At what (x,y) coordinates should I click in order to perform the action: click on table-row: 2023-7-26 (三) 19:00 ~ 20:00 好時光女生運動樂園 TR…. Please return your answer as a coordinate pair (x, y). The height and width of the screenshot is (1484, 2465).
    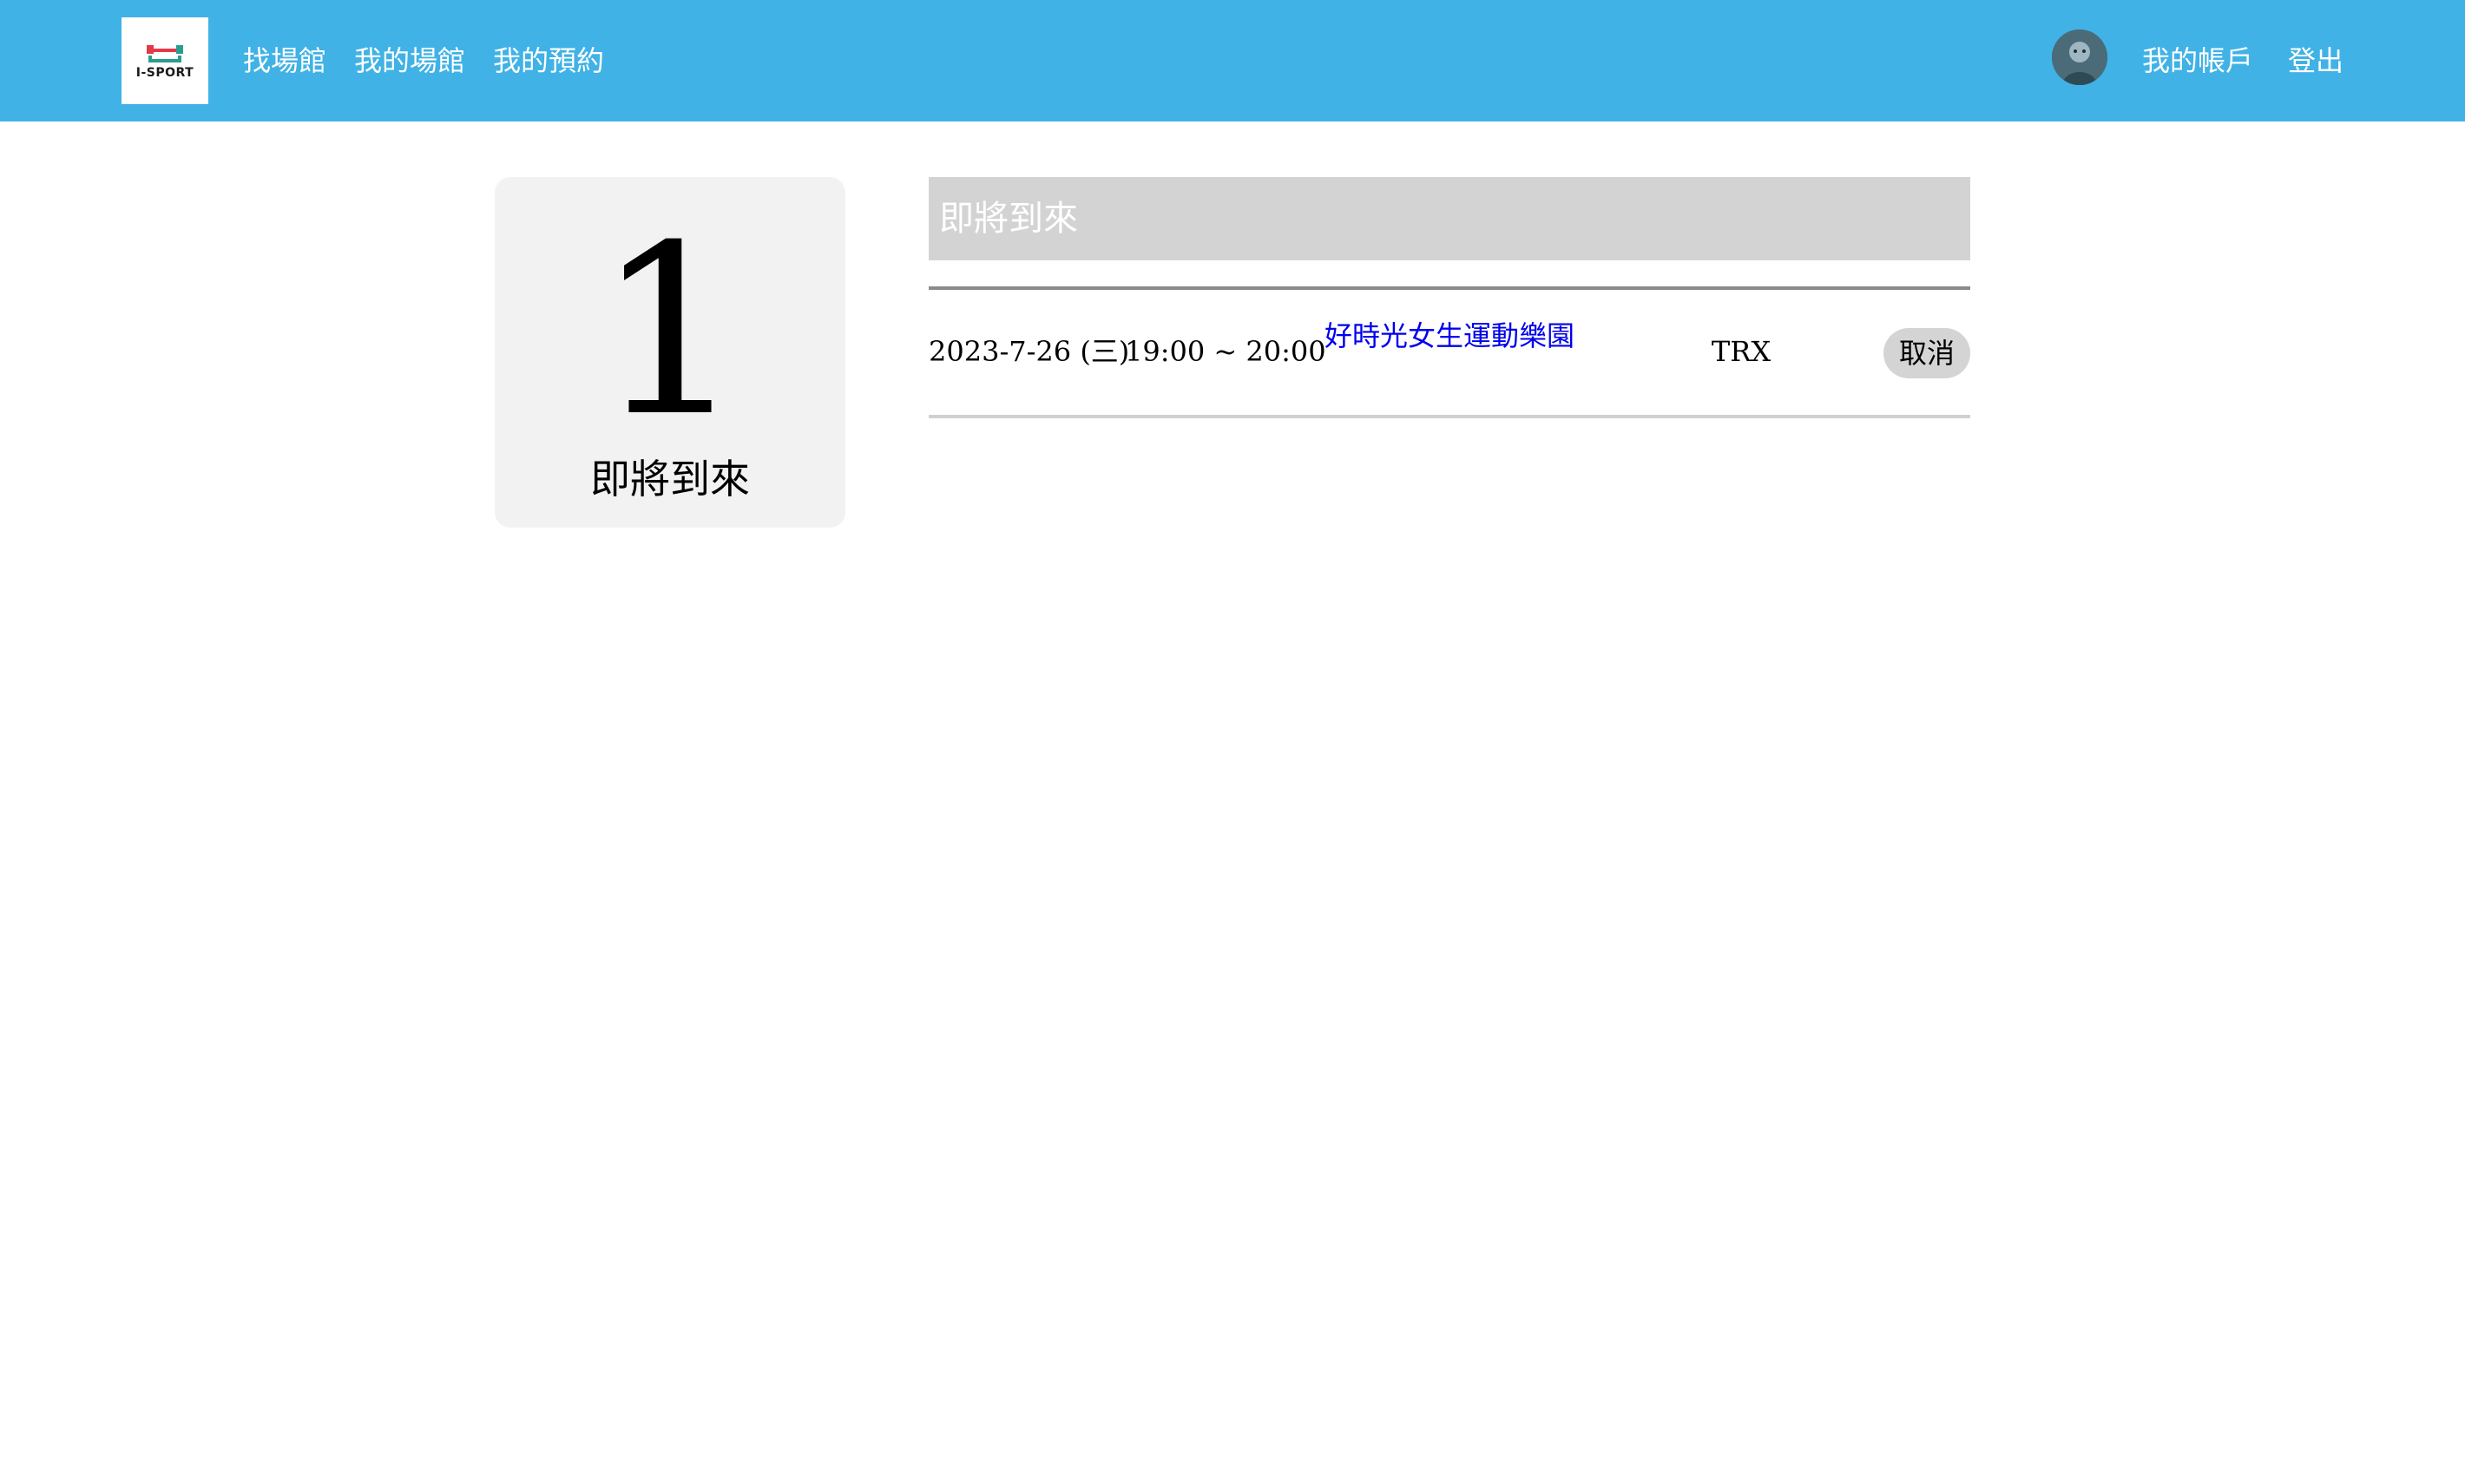
    Looking at the image, I should click on (1449, 352).